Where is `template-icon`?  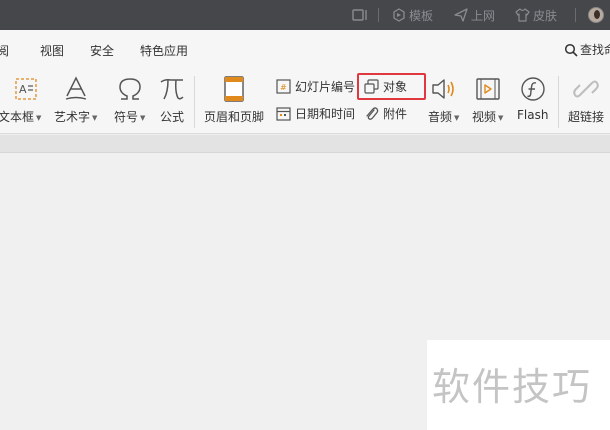
template-icon is located at coordinates (399, 15).